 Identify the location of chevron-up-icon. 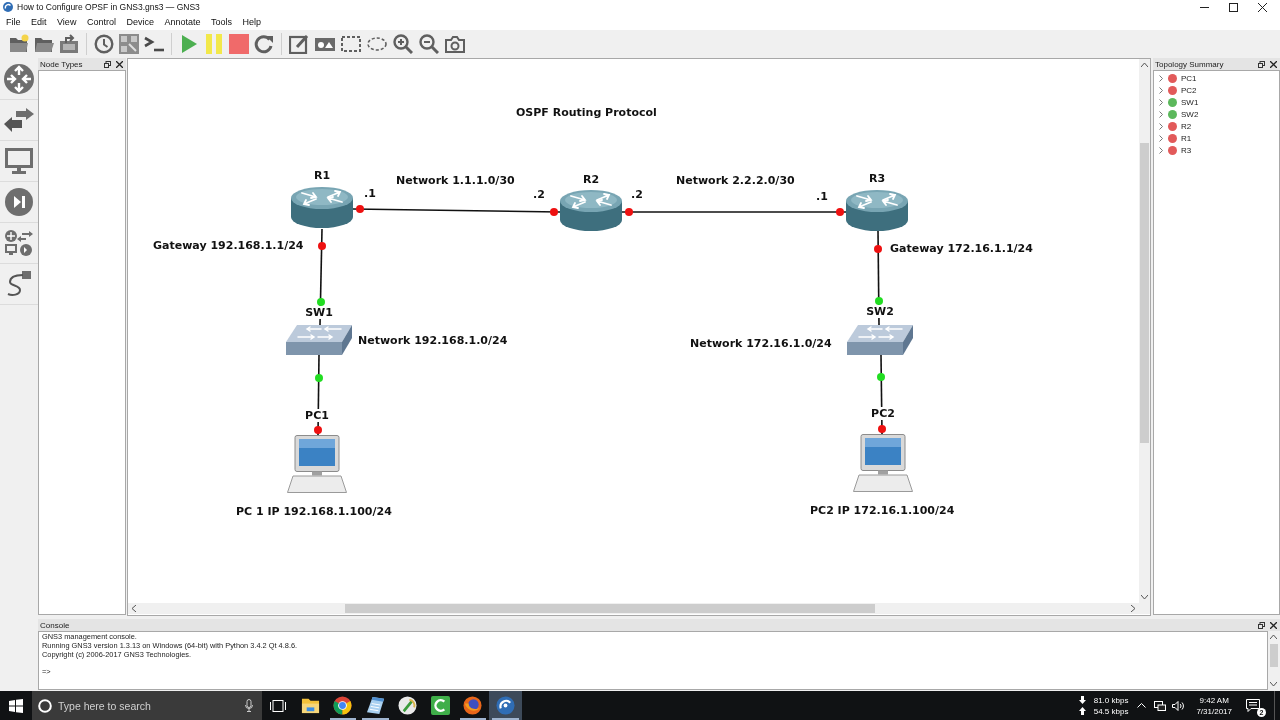
(1142, 705).